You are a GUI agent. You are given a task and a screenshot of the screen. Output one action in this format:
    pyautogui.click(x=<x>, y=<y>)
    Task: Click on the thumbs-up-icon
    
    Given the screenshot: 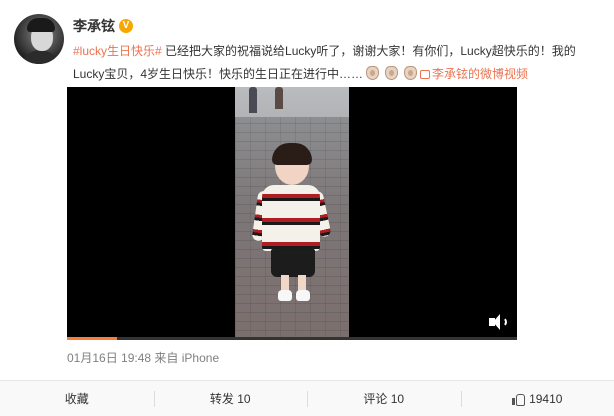 What is the action you would take?
    pyautogui.click(x=519, y=399)
    